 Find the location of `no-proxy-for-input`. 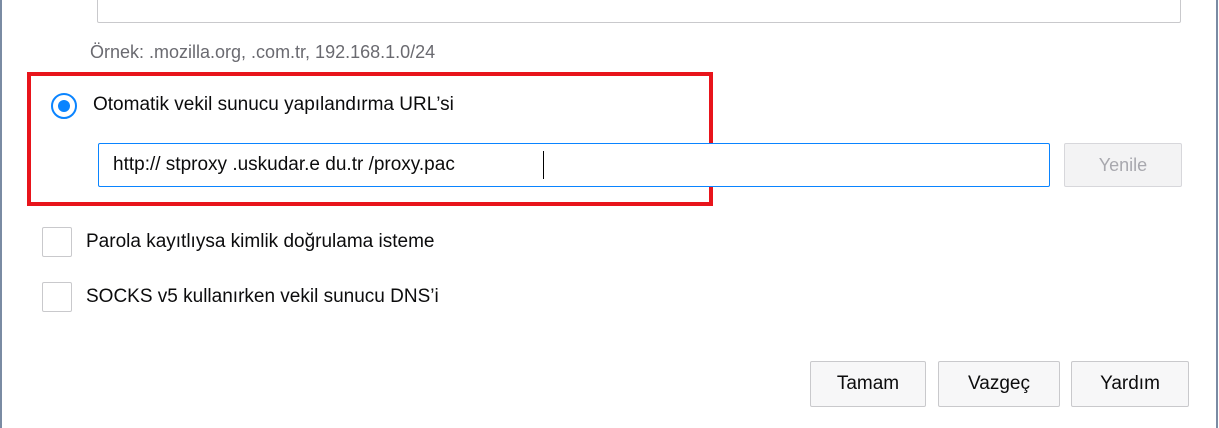

no-proxy-for-input is located at coordinates (639, 11).